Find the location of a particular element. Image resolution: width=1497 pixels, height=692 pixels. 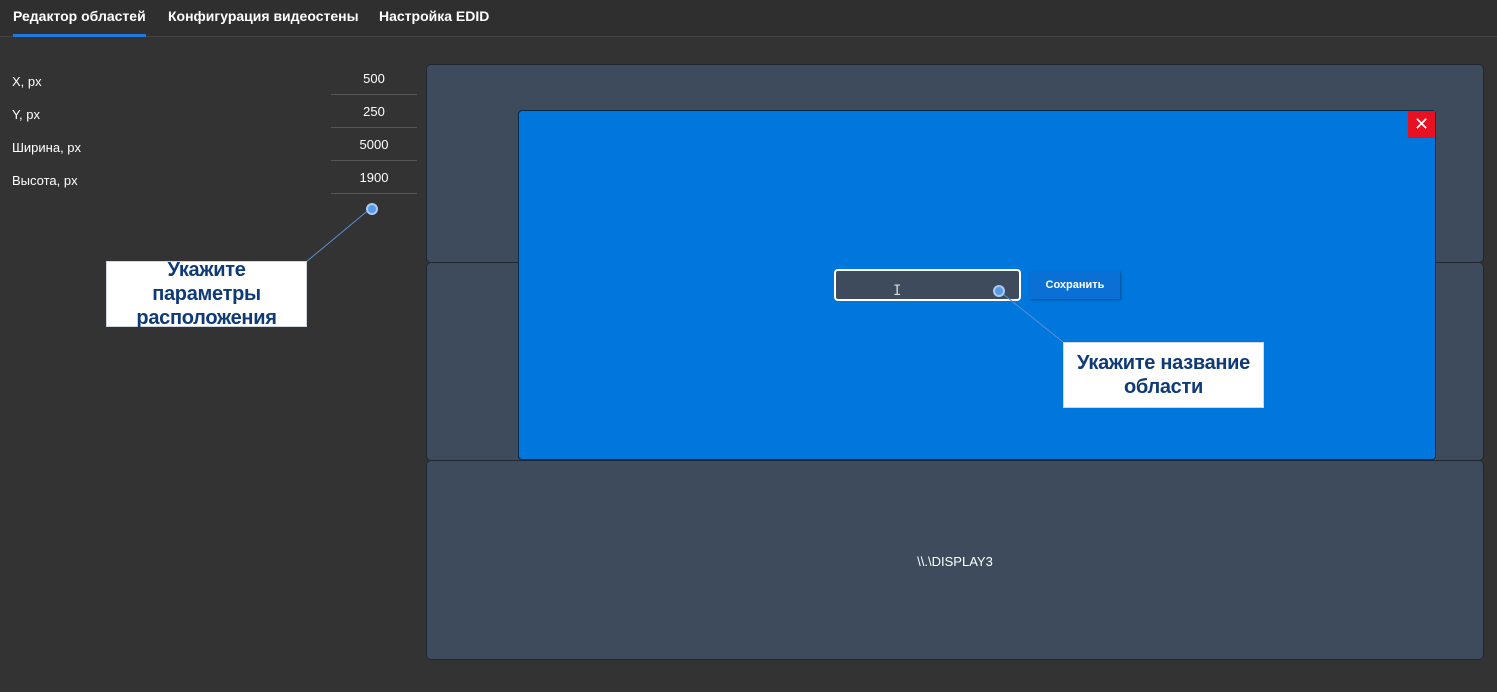

callout-name: Укажите название области is located at coordinates (1163, 375).